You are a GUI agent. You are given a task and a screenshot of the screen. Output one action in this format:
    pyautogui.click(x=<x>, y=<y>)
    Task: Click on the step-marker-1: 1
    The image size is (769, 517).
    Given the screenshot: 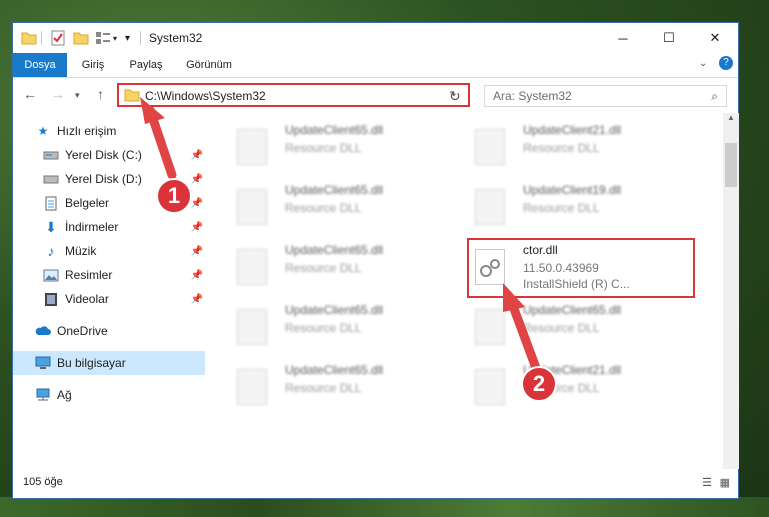 What is the action you would take?
    pyautogui.click(x=174, y=196)
    